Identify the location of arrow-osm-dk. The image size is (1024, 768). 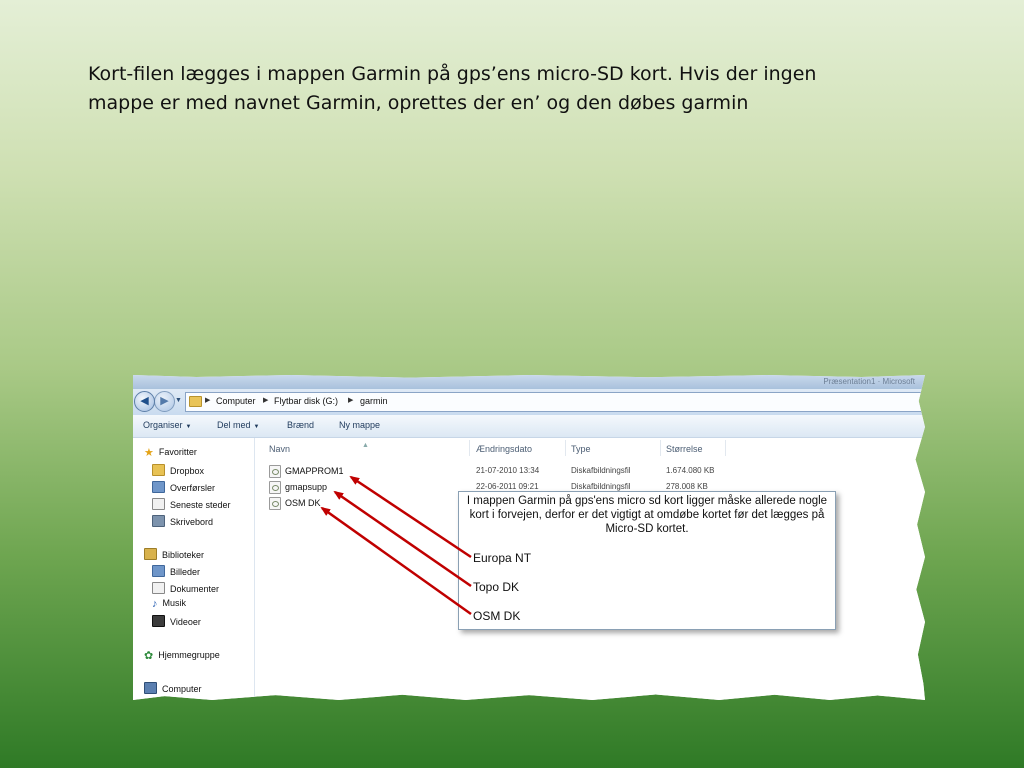
(396, 561).